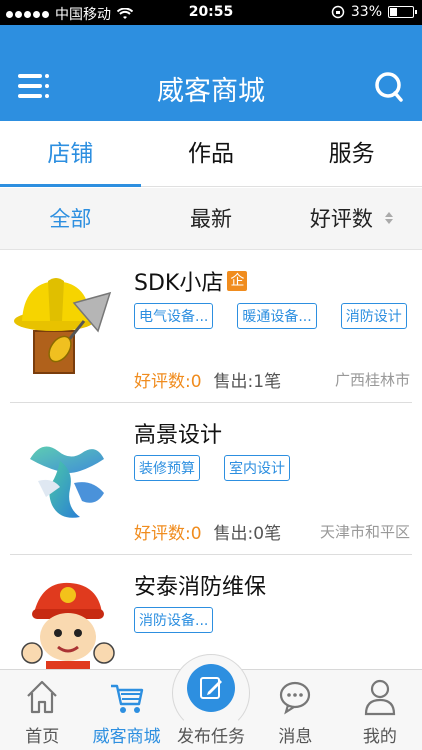 The image size is (422, 750). I want to click on shop-tag: 室内设计, so click(257, 468).